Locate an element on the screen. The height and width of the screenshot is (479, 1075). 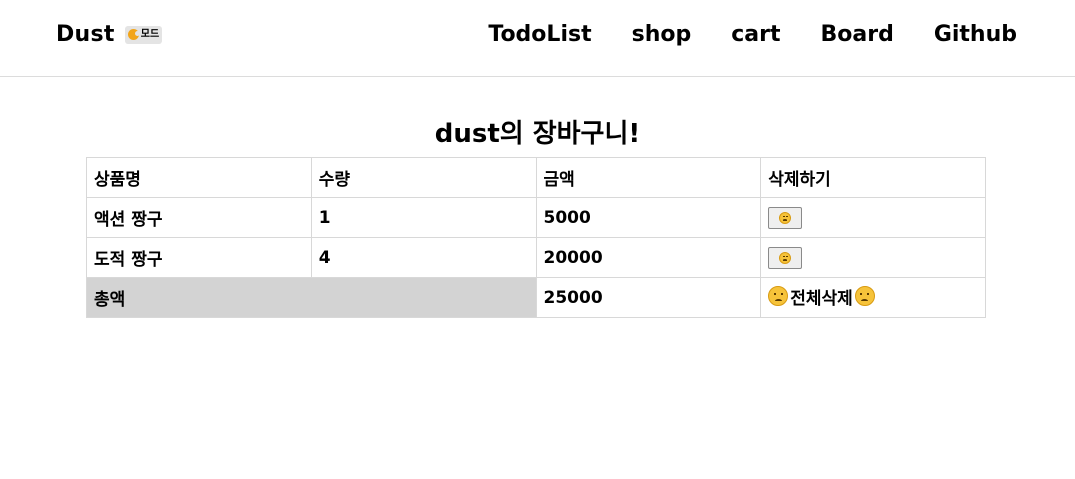
clear-all-label: 전체삭제 is located at coordinates (821, 298).